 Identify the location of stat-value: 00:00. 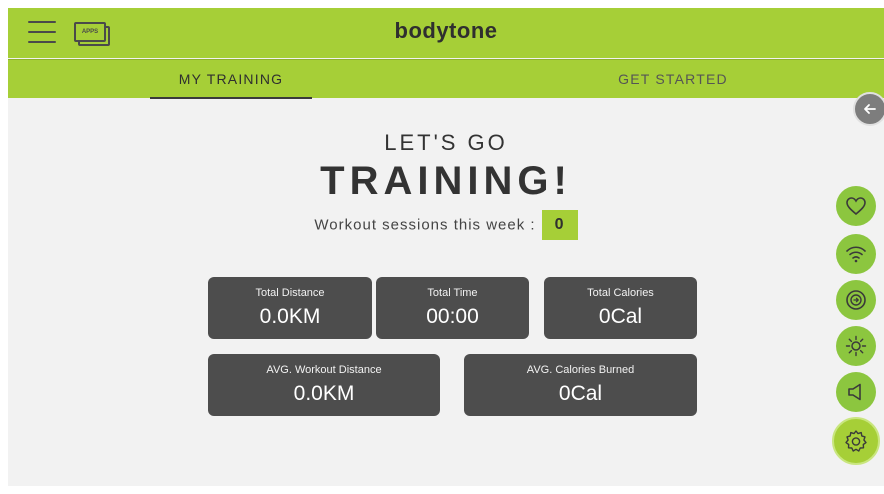
(452, 316).